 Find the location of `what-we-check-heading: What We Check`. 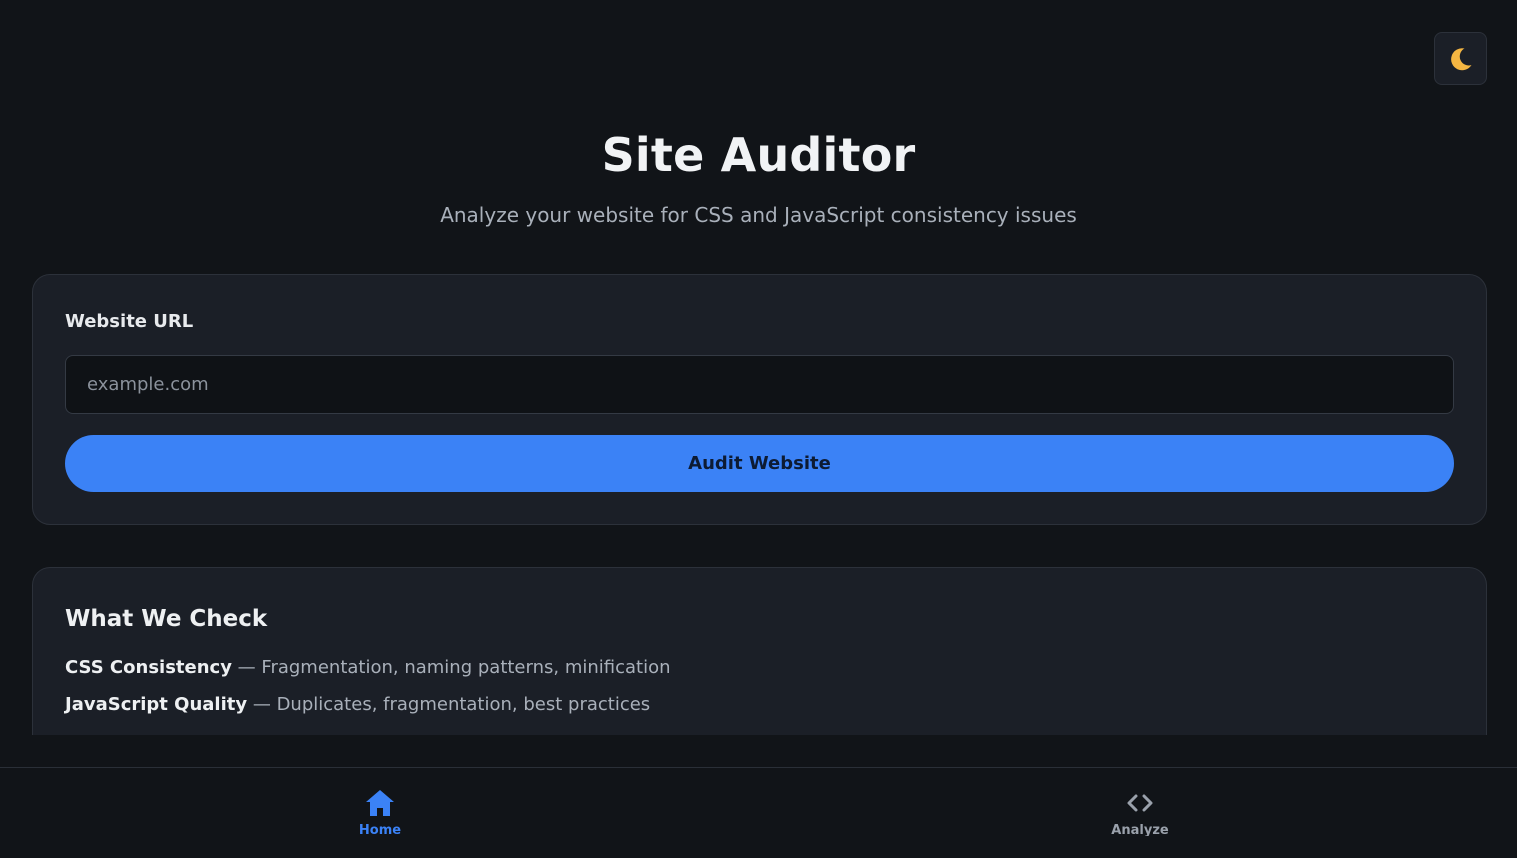

what-we-check-heading: What We Check is located at coordinates (166, 619).